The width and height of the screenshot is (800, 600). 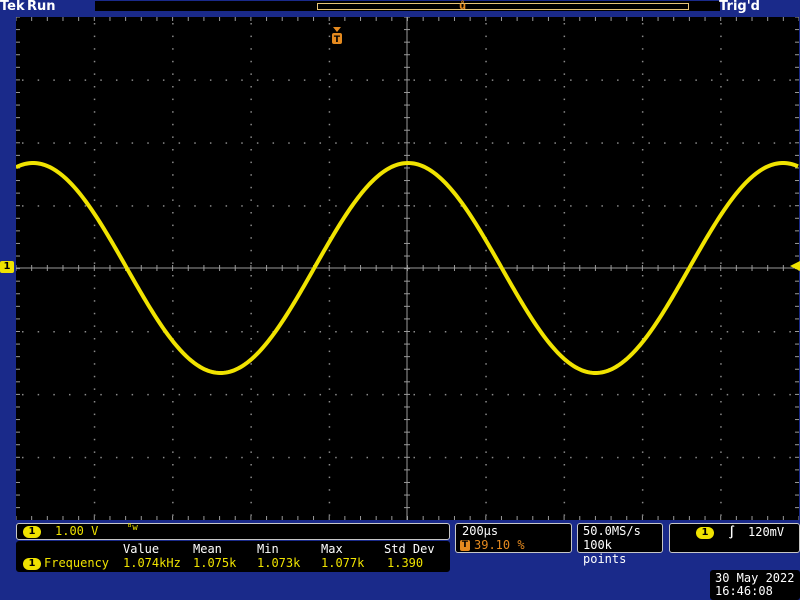 I want to click on measurement-channel-badge: 1, so click(x=32, y=564).